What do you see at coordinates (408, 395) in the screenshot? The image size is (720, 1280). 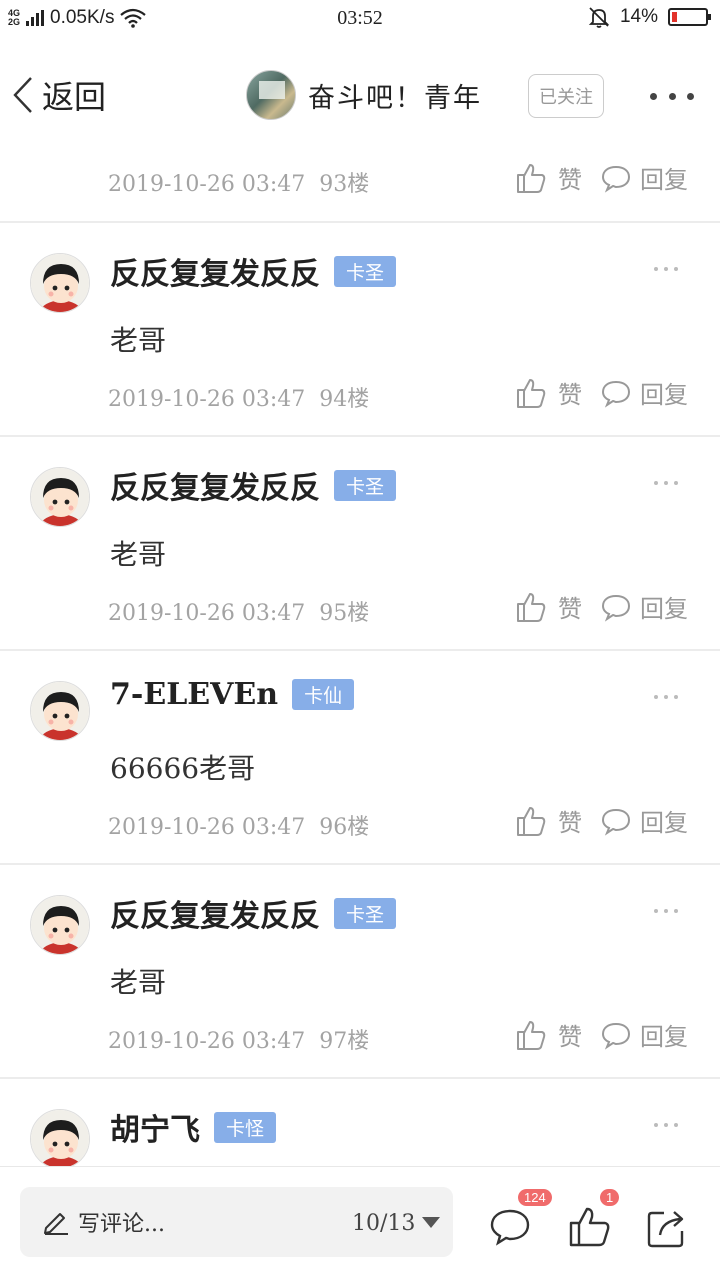 I see `post-meta: 2019-10-26 03:47 94楼 赞 回复` at bounding box center [408, 395].